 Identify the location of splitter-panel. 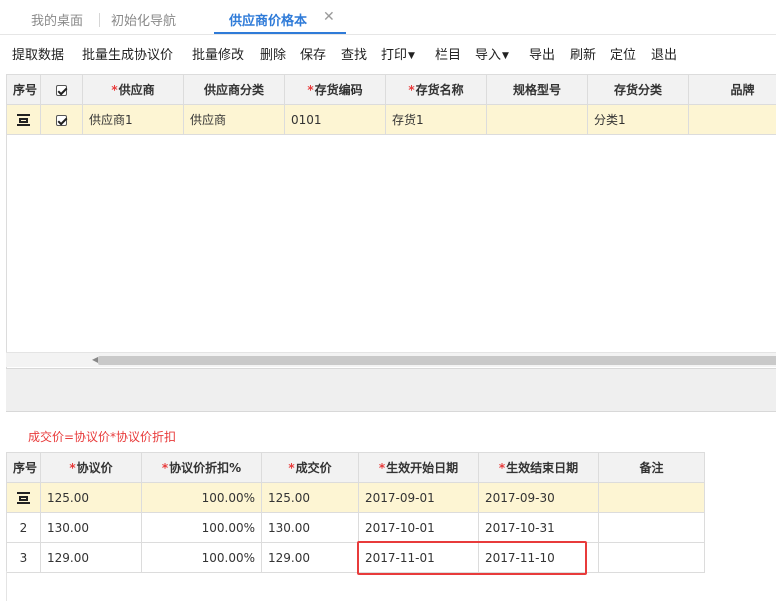
(391, 390).